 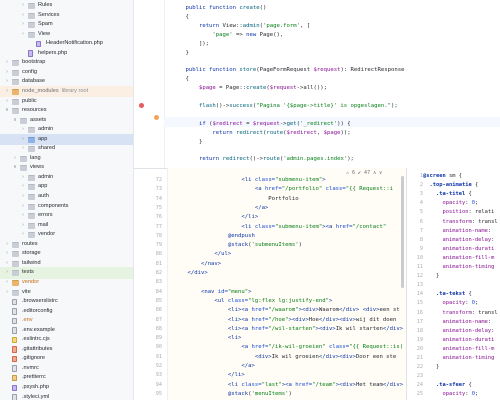 What do you see at coordinates (323, 105) in the screenshot?
I see `code-token: "Pagina '{$page->title}' is opgeslagen."` at bounding box center [323, 105].